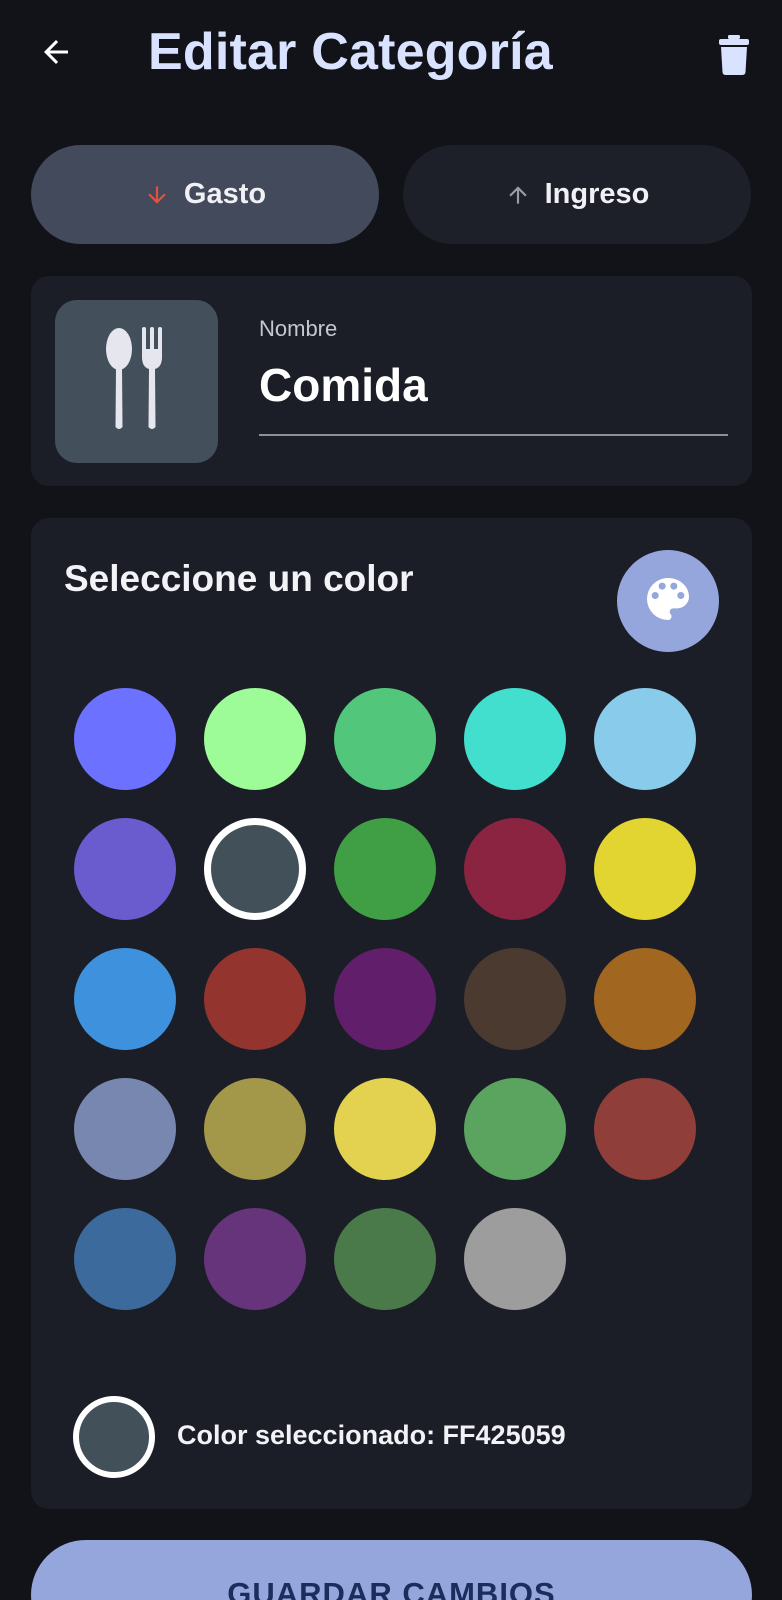 The width and height of the screenshot is (782, 1600). Describe the element at coordinates (391, 1588) in the screenshot. I see `save-changes-label: GUARDAR CAMBIOS` at that location.